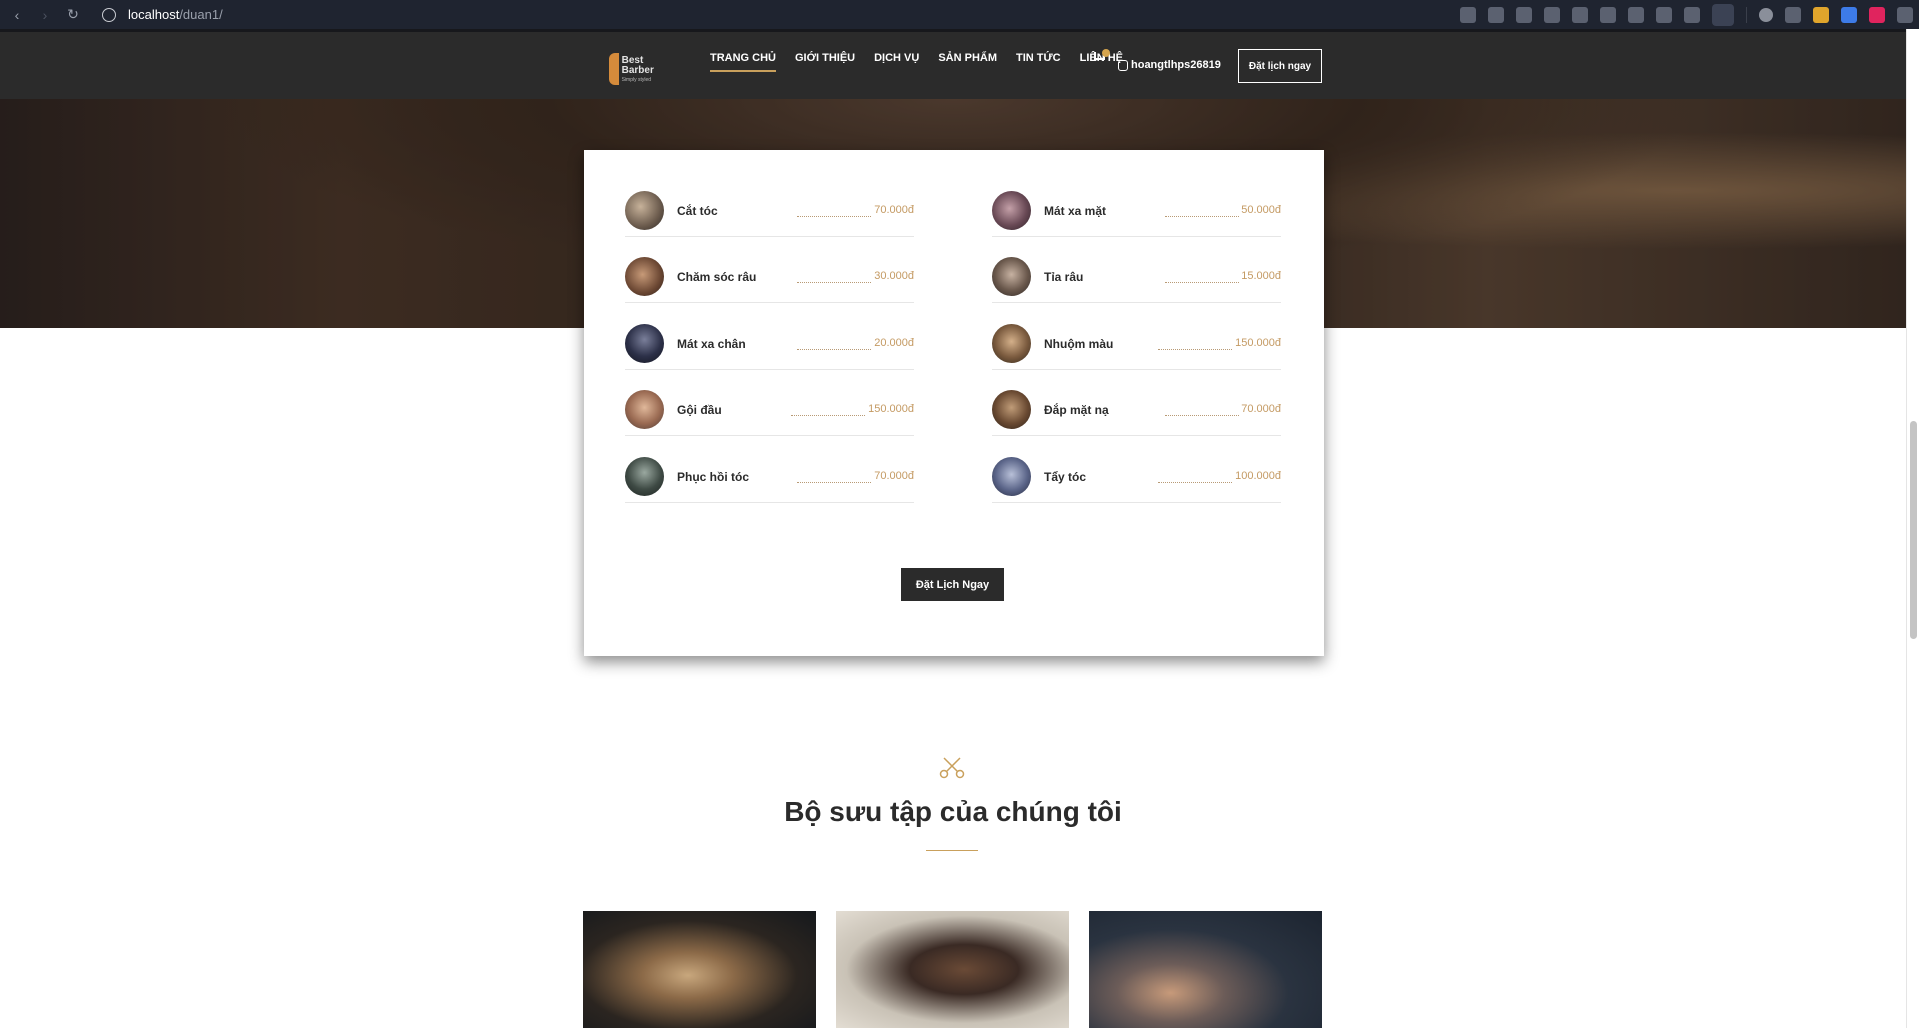  What do you see at coordinates (1608, 14) in the screenshot?
I see `heart-icon` at bounding box center [1608, 14].